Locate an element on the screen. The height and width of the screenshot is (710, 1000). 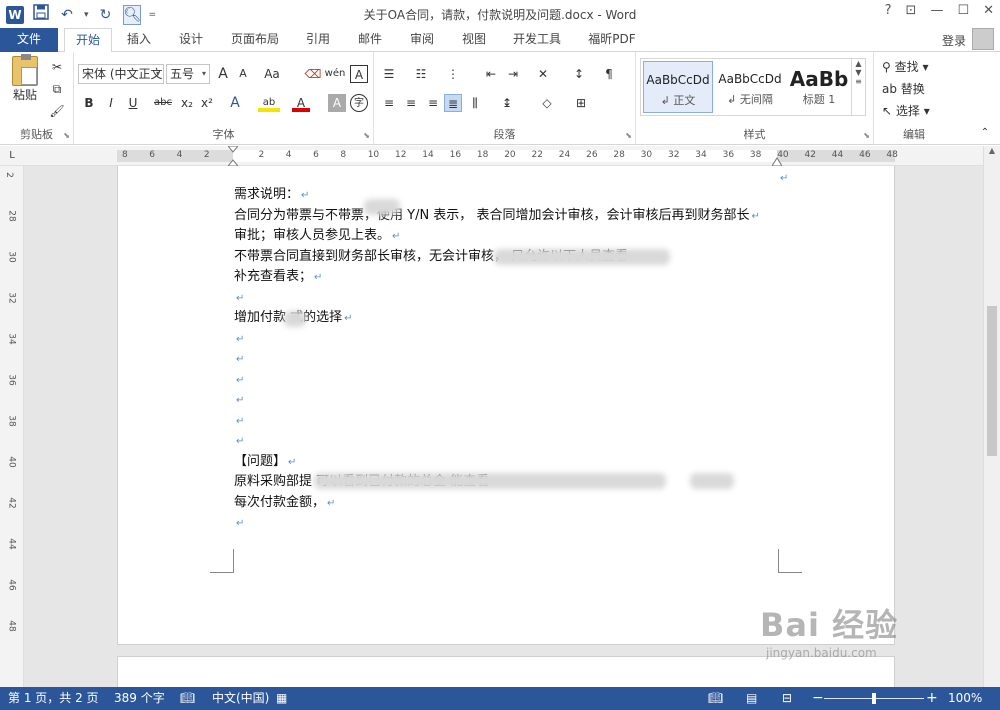
increase-indent-icon: ⇥ is located at coordinates (513, 74).